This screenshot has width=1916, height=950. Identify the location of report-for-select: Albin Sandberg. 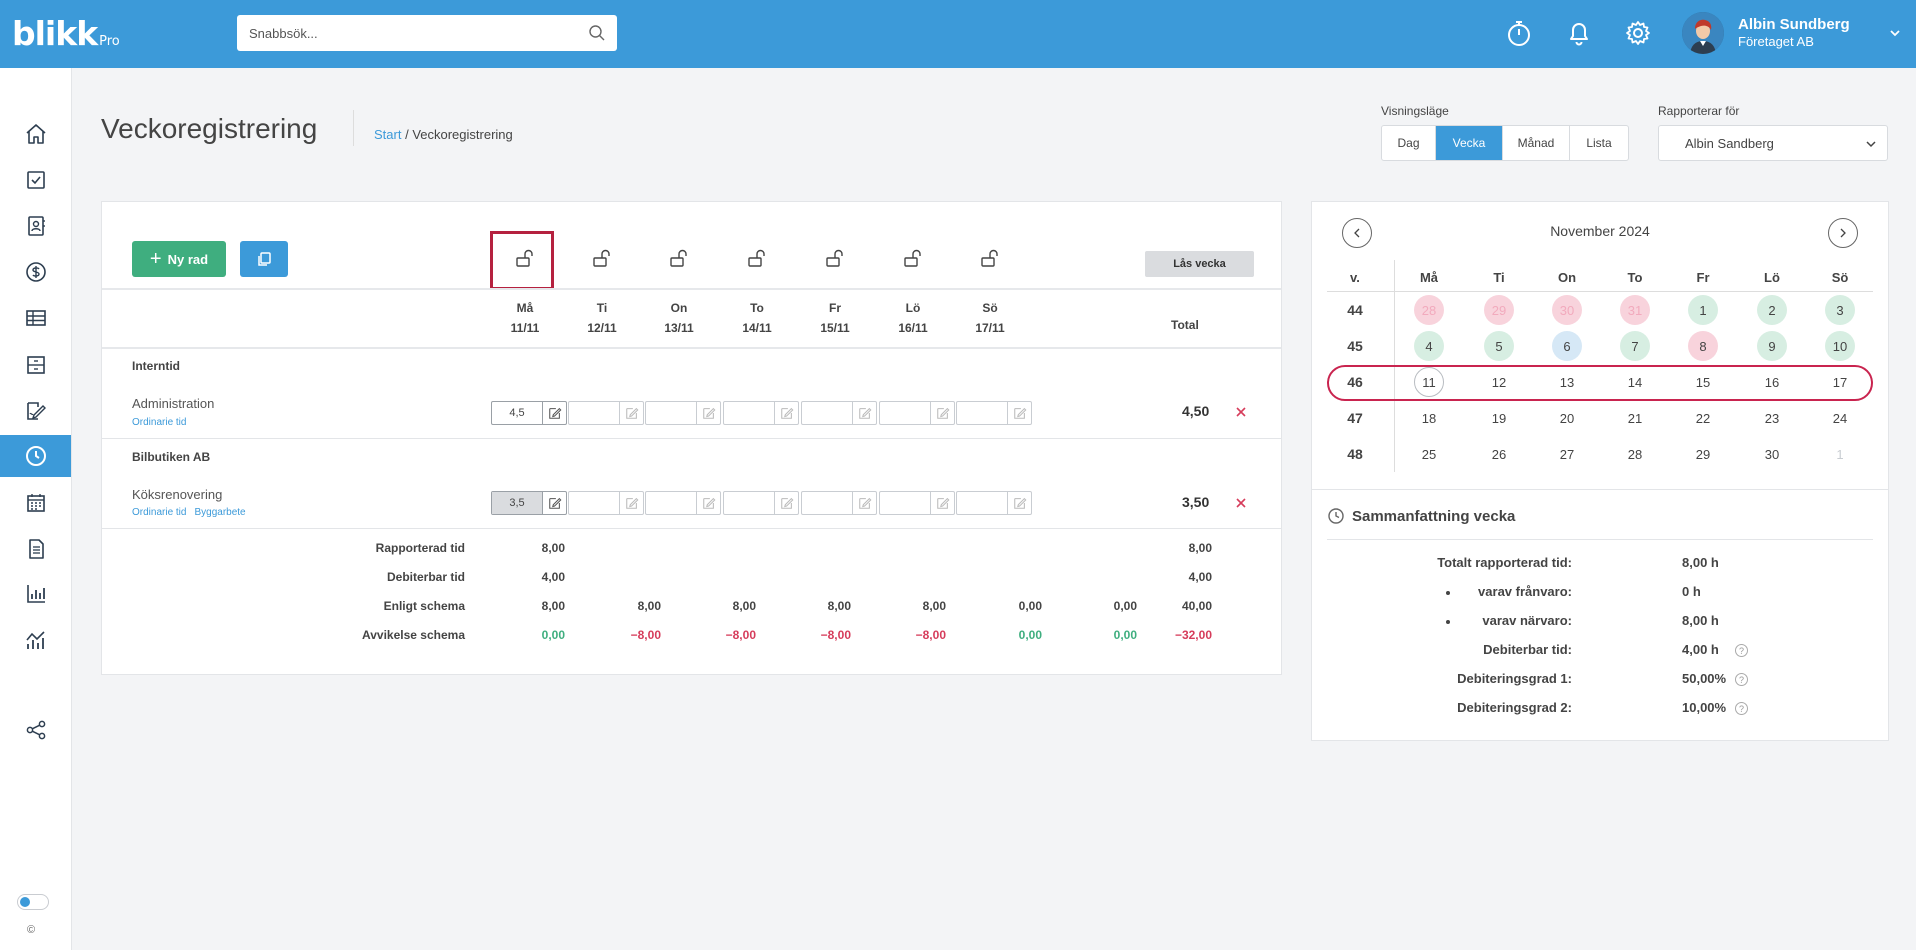
(1773, 143).